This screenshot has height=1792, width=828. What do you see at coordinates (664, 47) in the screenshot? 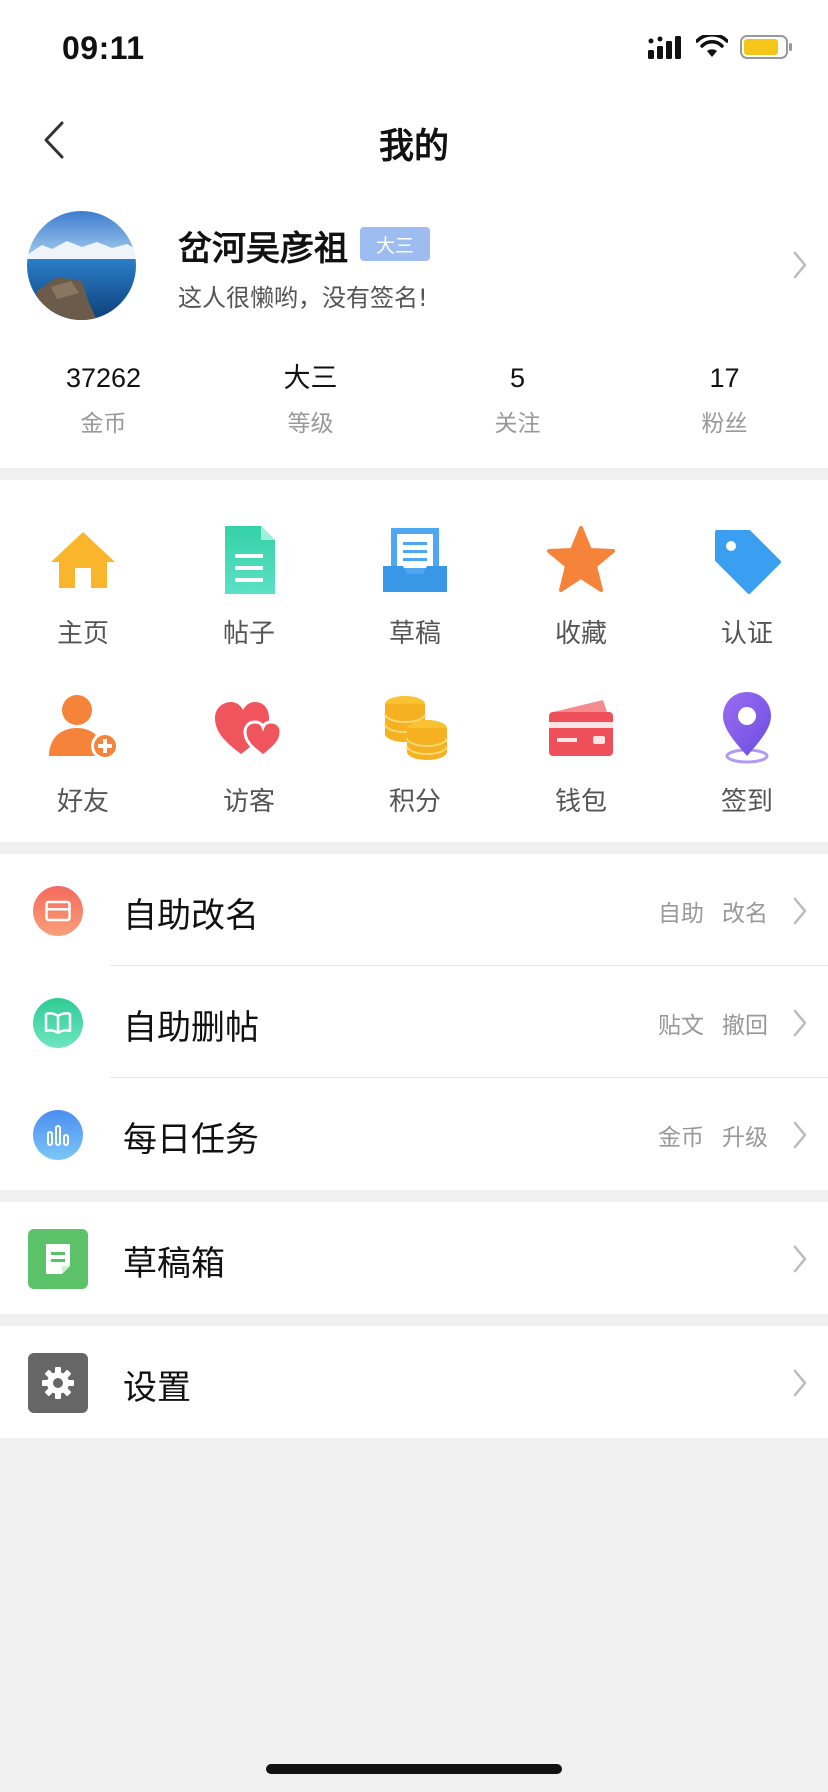
I see `signal-icon` at bounding box center [664, 47].